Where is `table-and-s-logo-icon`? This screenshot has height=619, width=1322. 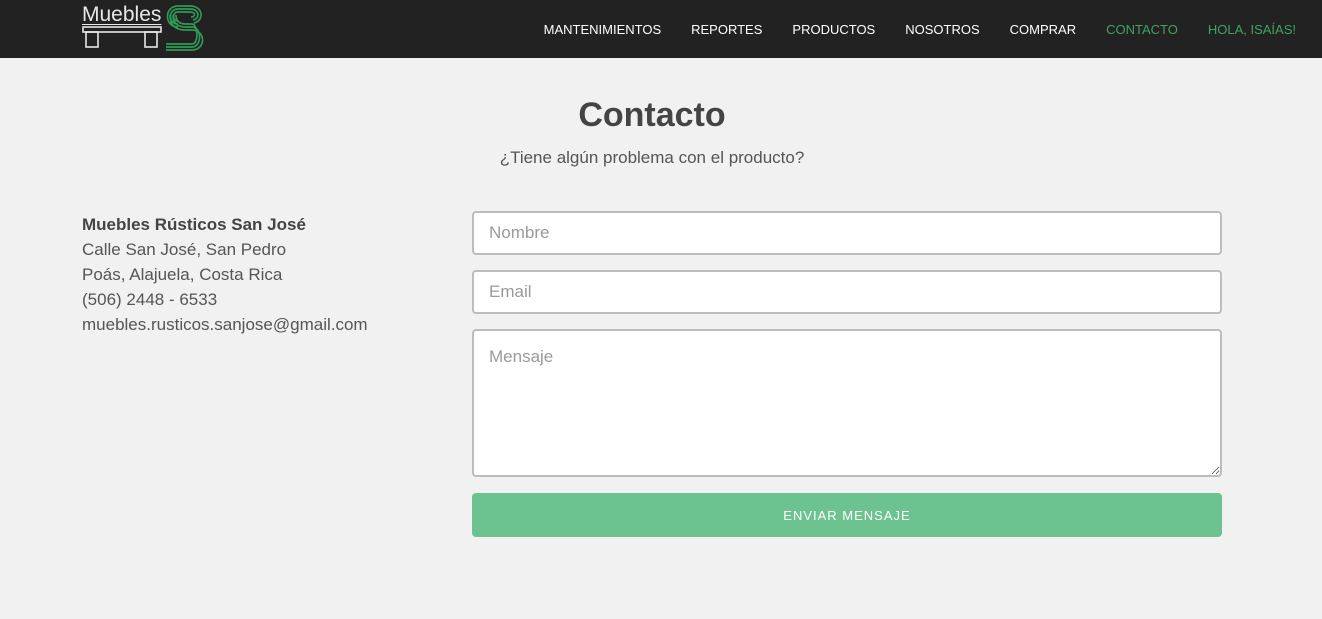
table-and-s-logo-icon is located at coordinates (143, 28).